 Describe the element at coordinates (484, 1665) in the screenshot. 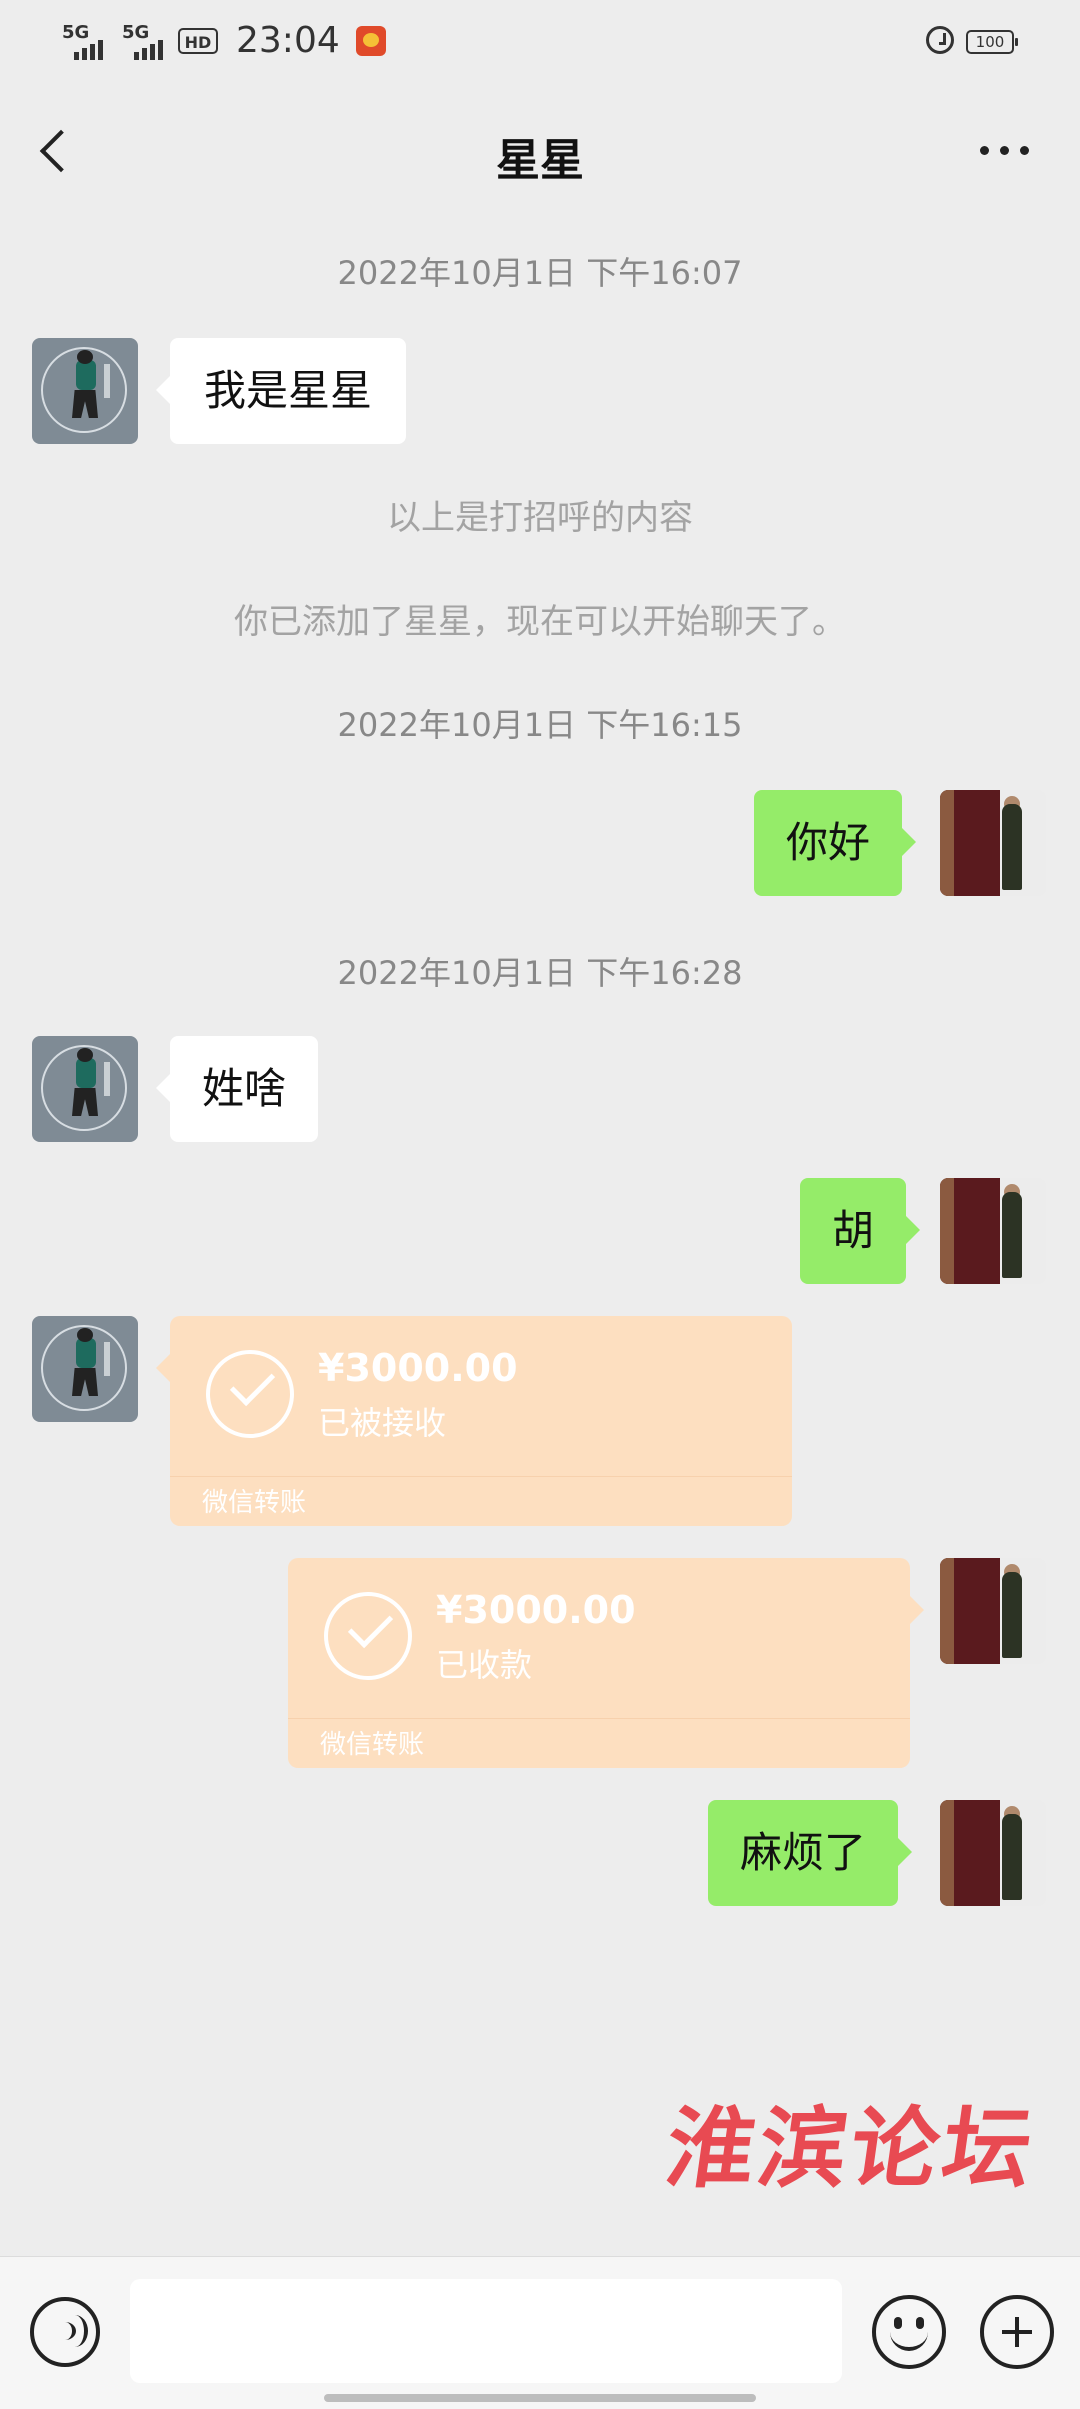

I see `transfer-status: 已收款` at that location.